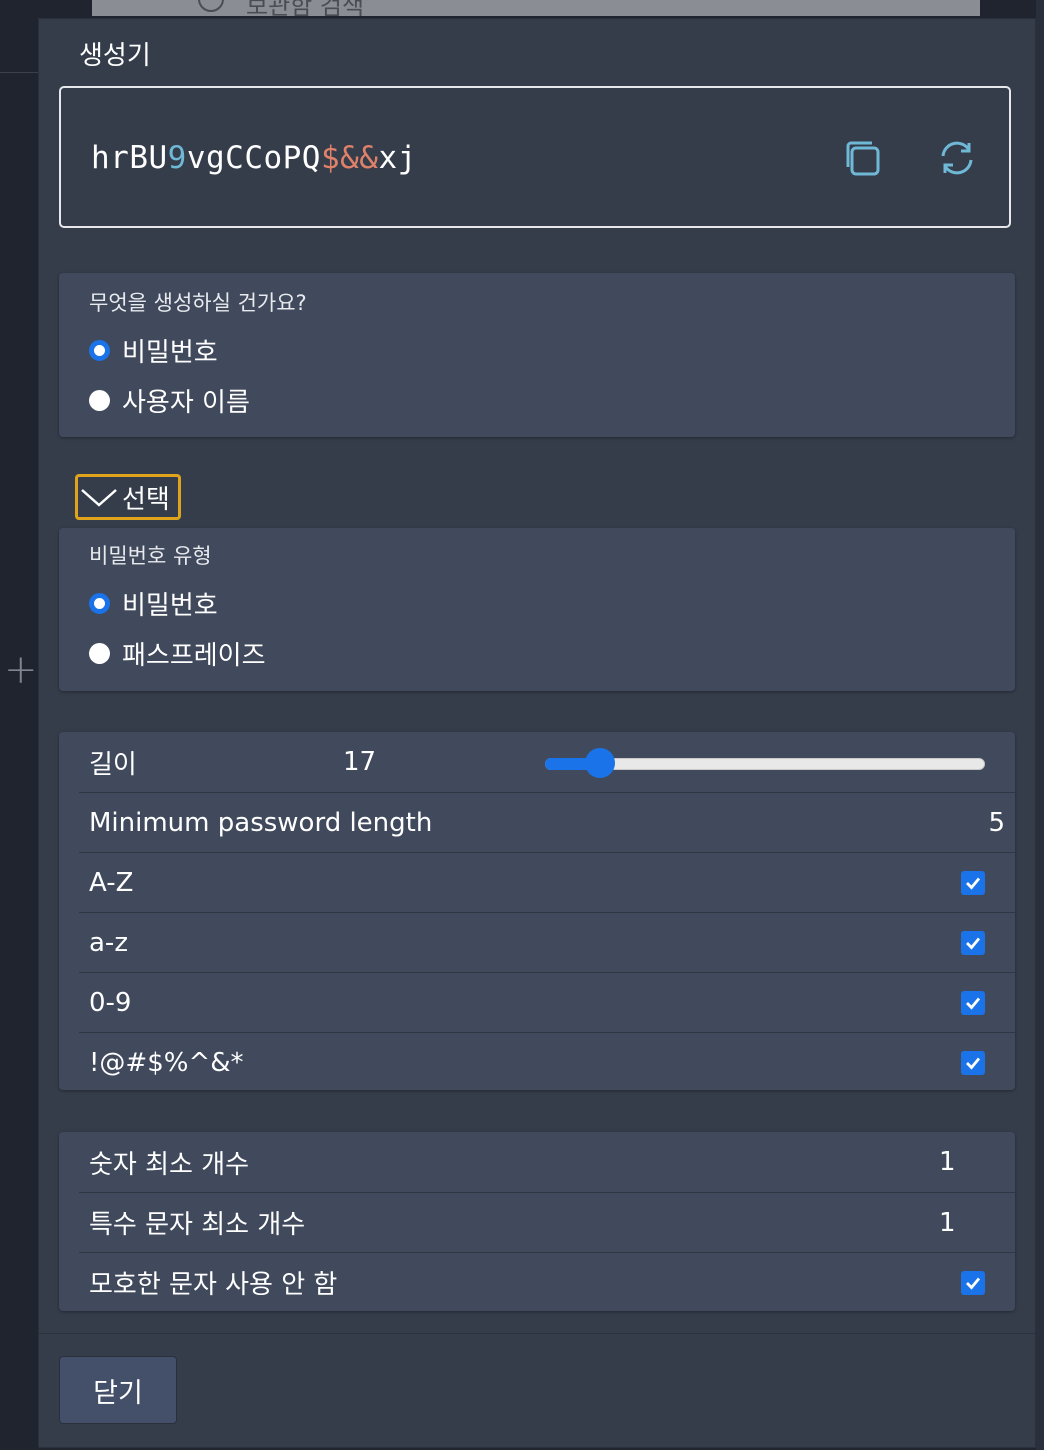  I want to click on dialog-title: 생성기, so click(115, 56).